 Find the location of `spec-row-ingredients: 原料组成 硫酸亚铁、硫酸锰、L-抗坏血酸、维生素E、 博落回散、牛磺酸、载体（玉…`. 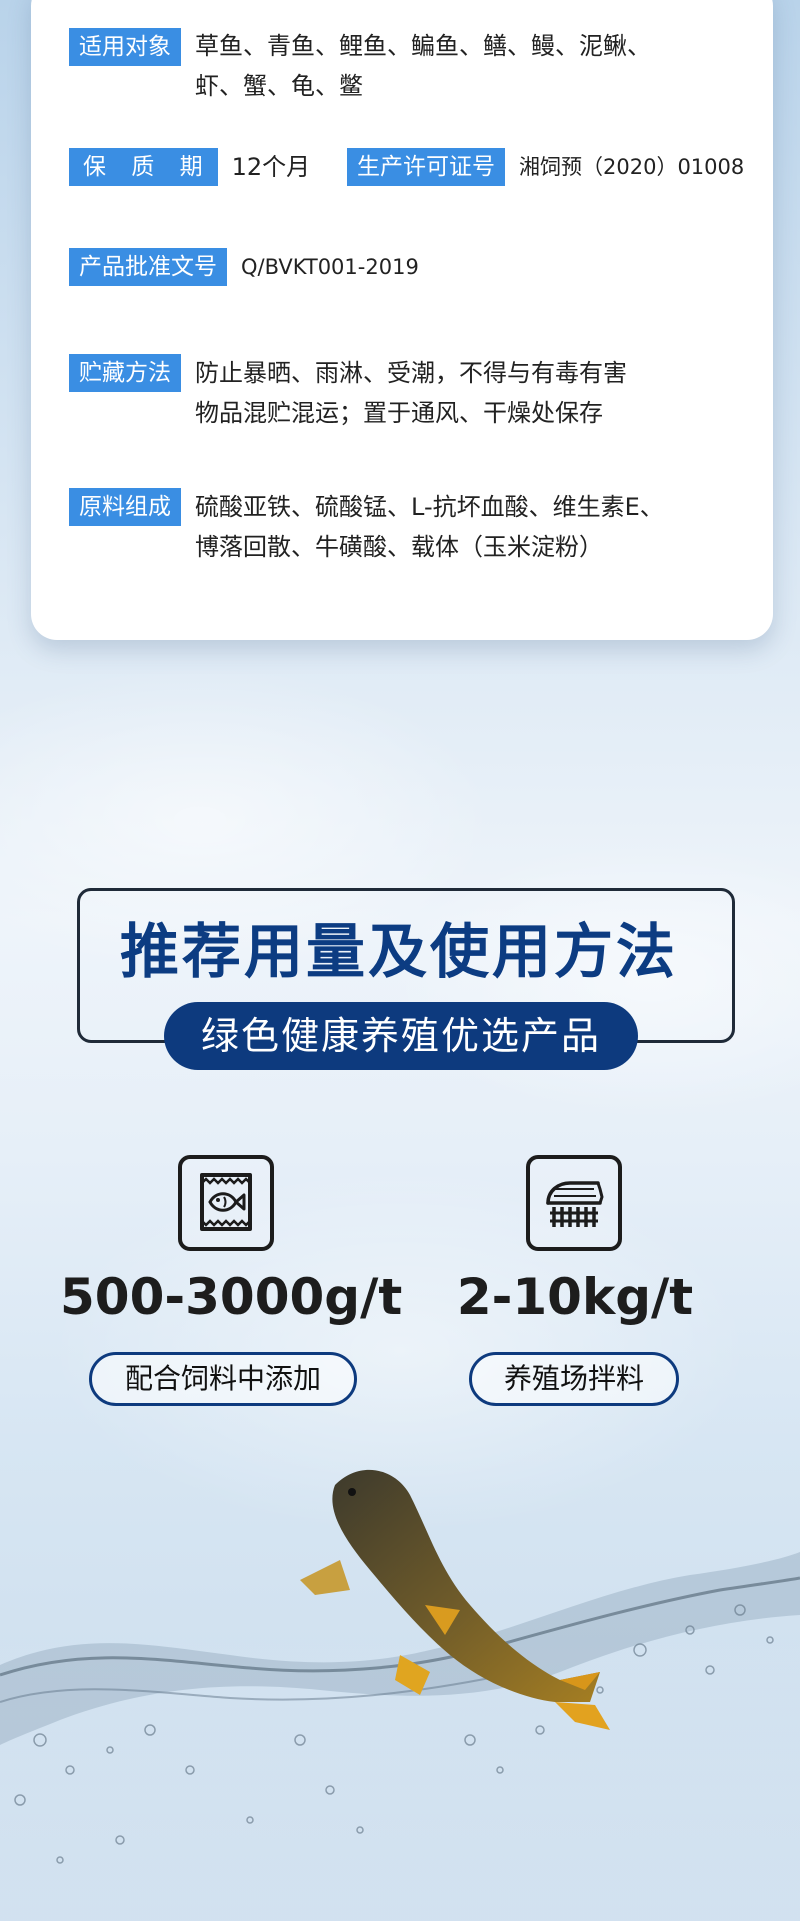

spec-row-ingredients: 原料组成 硫酸亚铁、硫酸锰、L-抗坏血酸、维生素E、 博落回散、牛磺酸、载体（玉… is located at coordinates (366, 527).